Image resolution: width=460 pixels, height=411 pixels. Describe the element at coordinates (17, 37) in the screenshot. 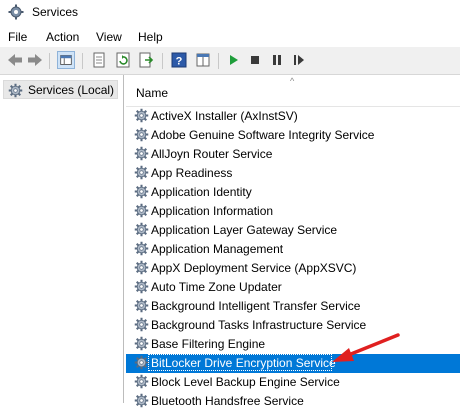

I see `menu-file: File` at that location.